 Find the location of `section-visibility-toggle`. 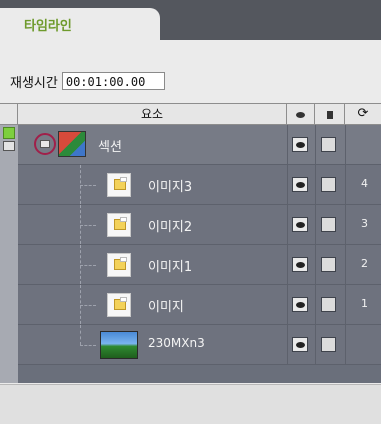

section-visibility-toggle is located at coordinates (300, 144).